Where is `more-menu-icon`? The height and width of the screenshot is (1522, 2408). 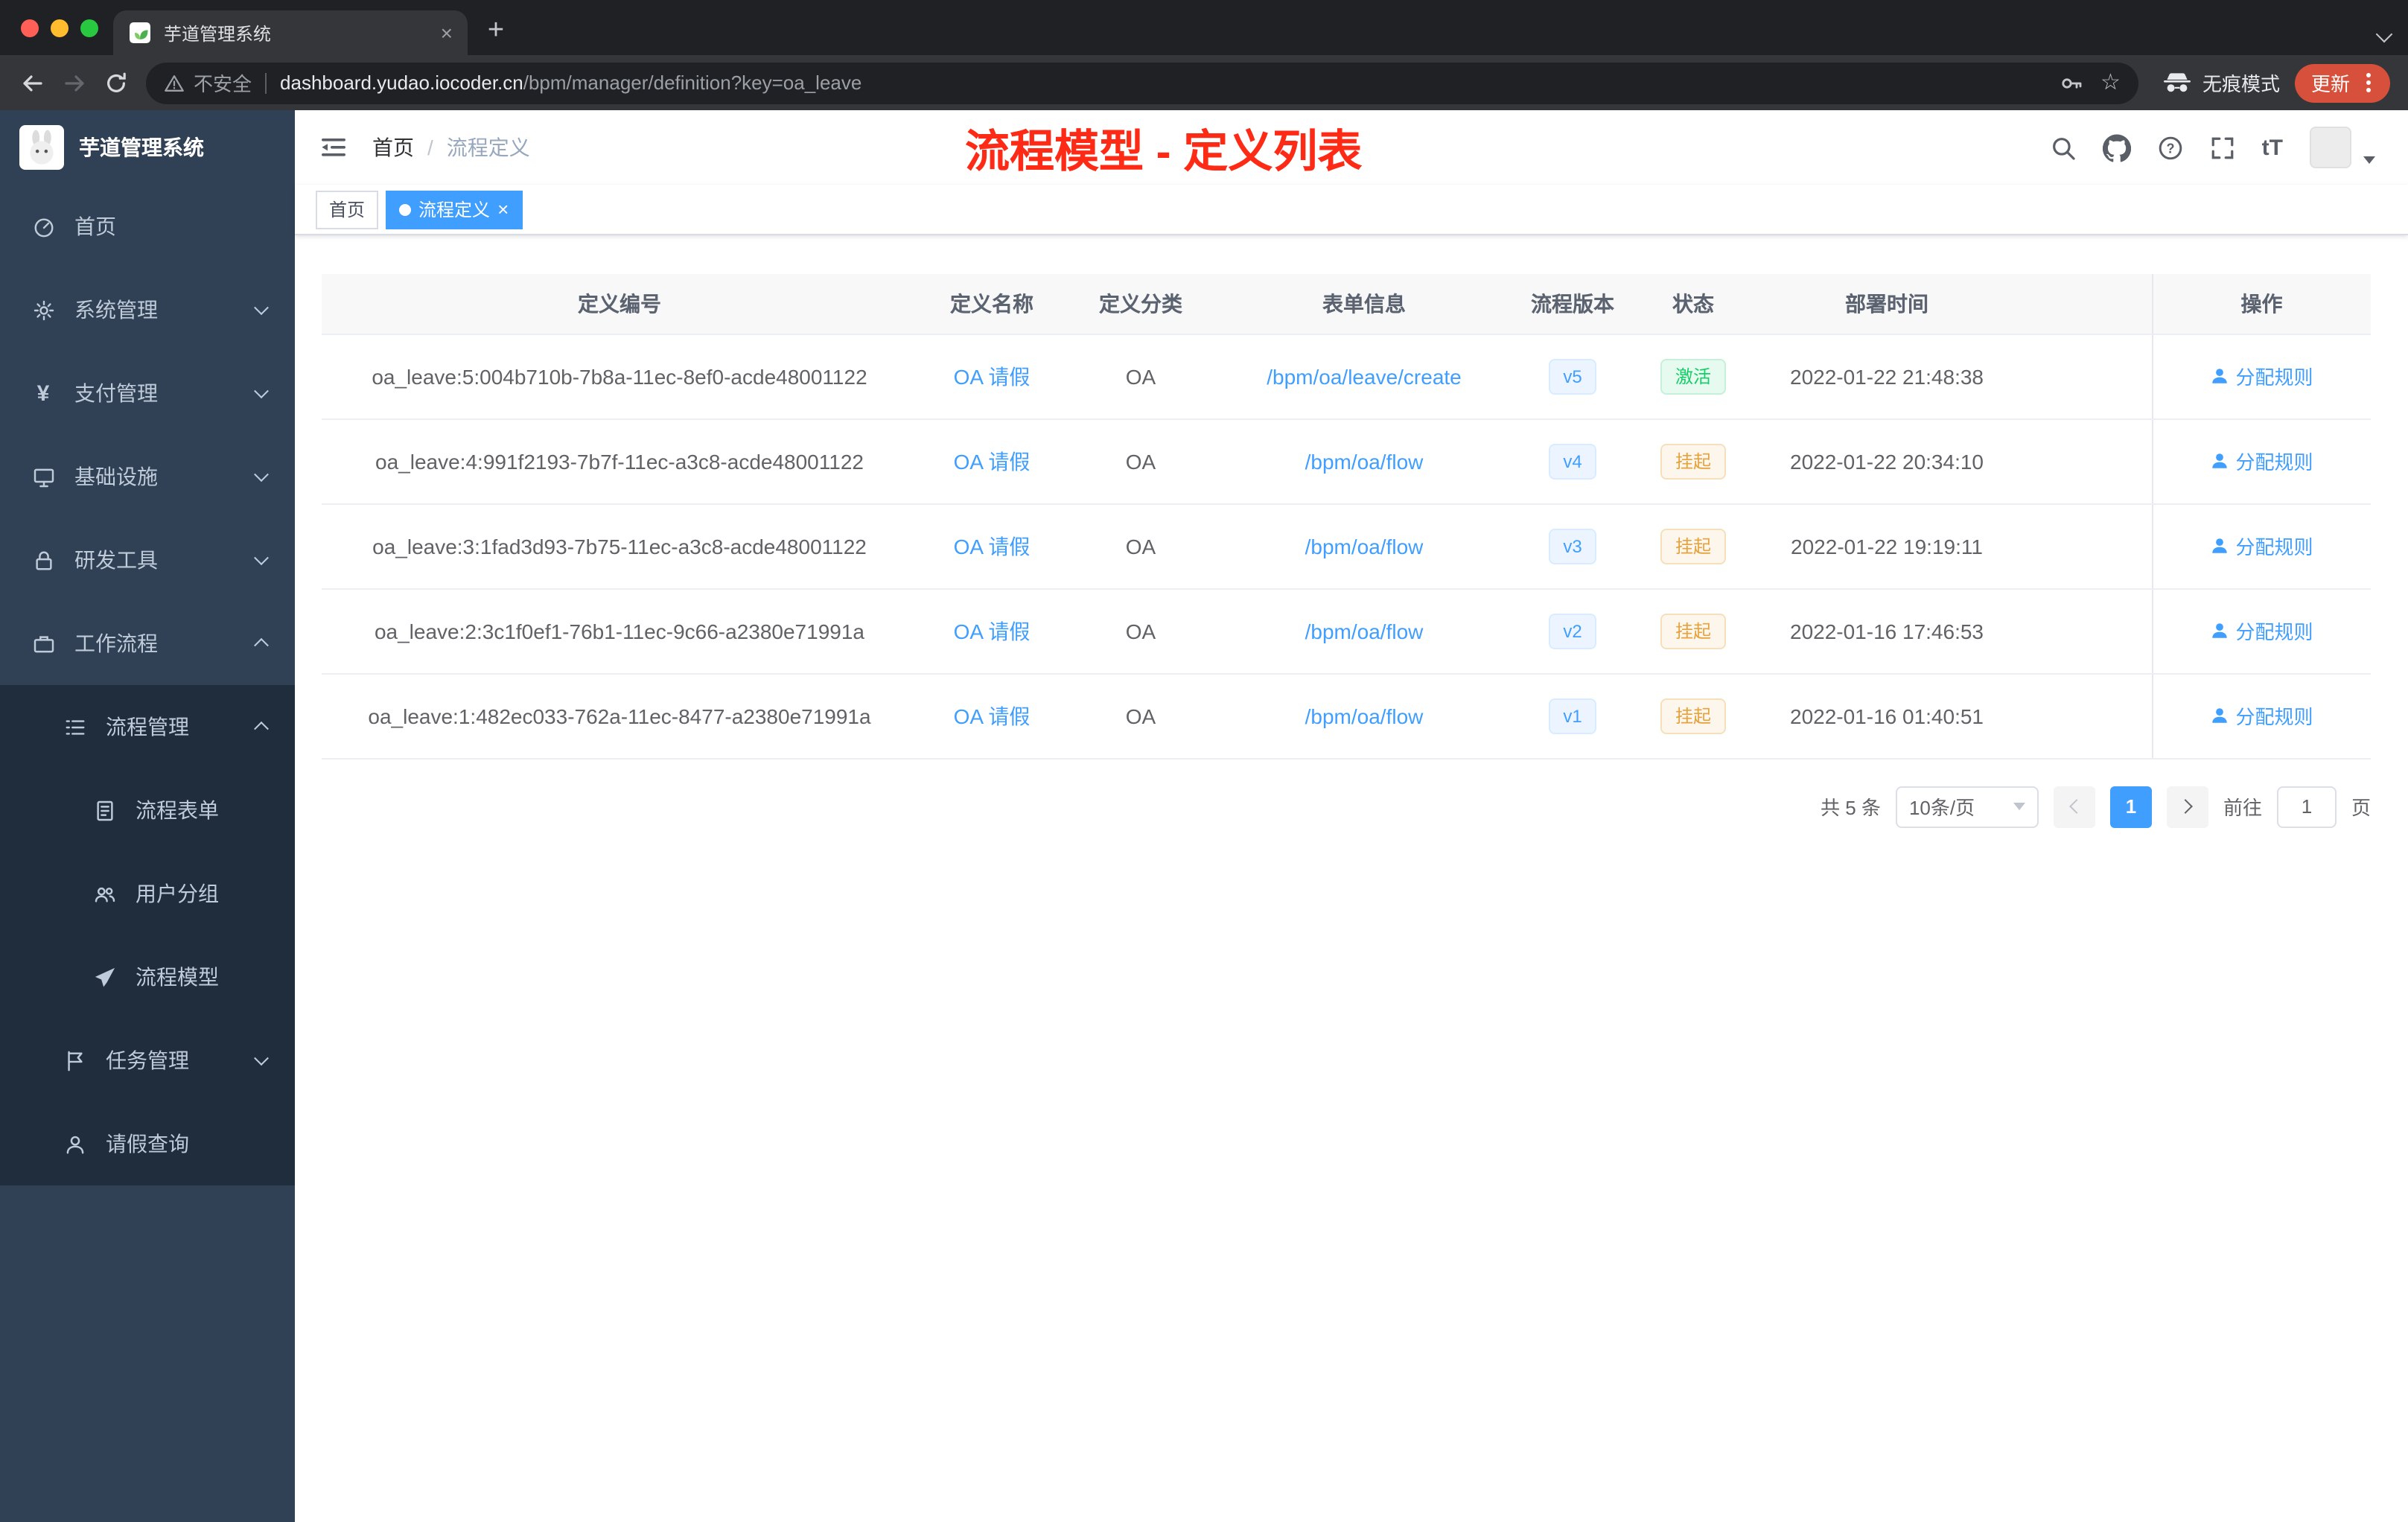
more-menu-icon is located at coordinates (2368, 82).